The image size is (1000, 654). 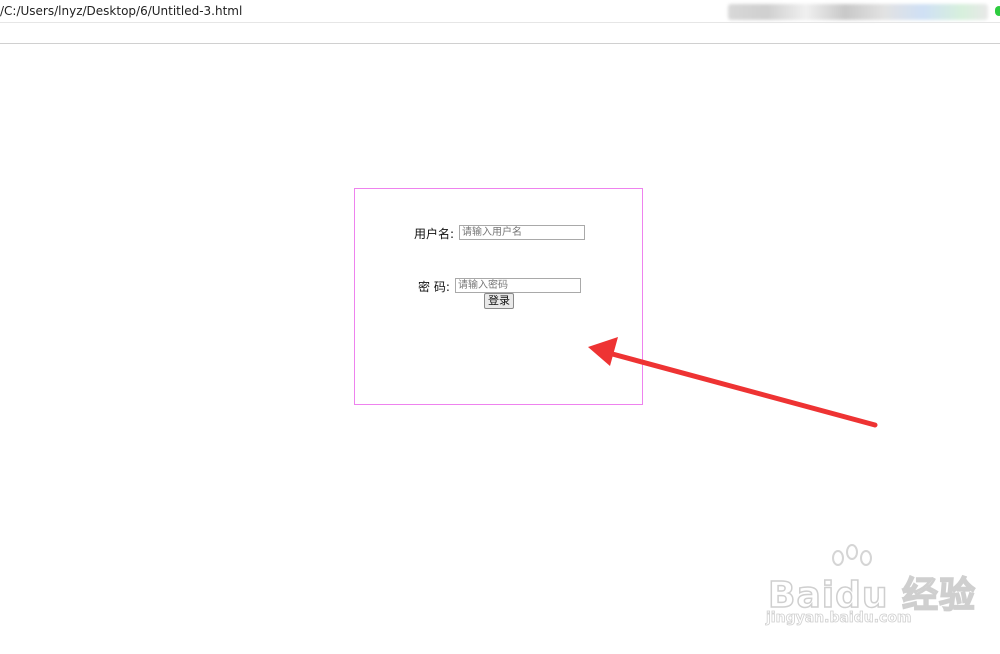 I want to click on arrow-shaft, so click(x=740, y=388).